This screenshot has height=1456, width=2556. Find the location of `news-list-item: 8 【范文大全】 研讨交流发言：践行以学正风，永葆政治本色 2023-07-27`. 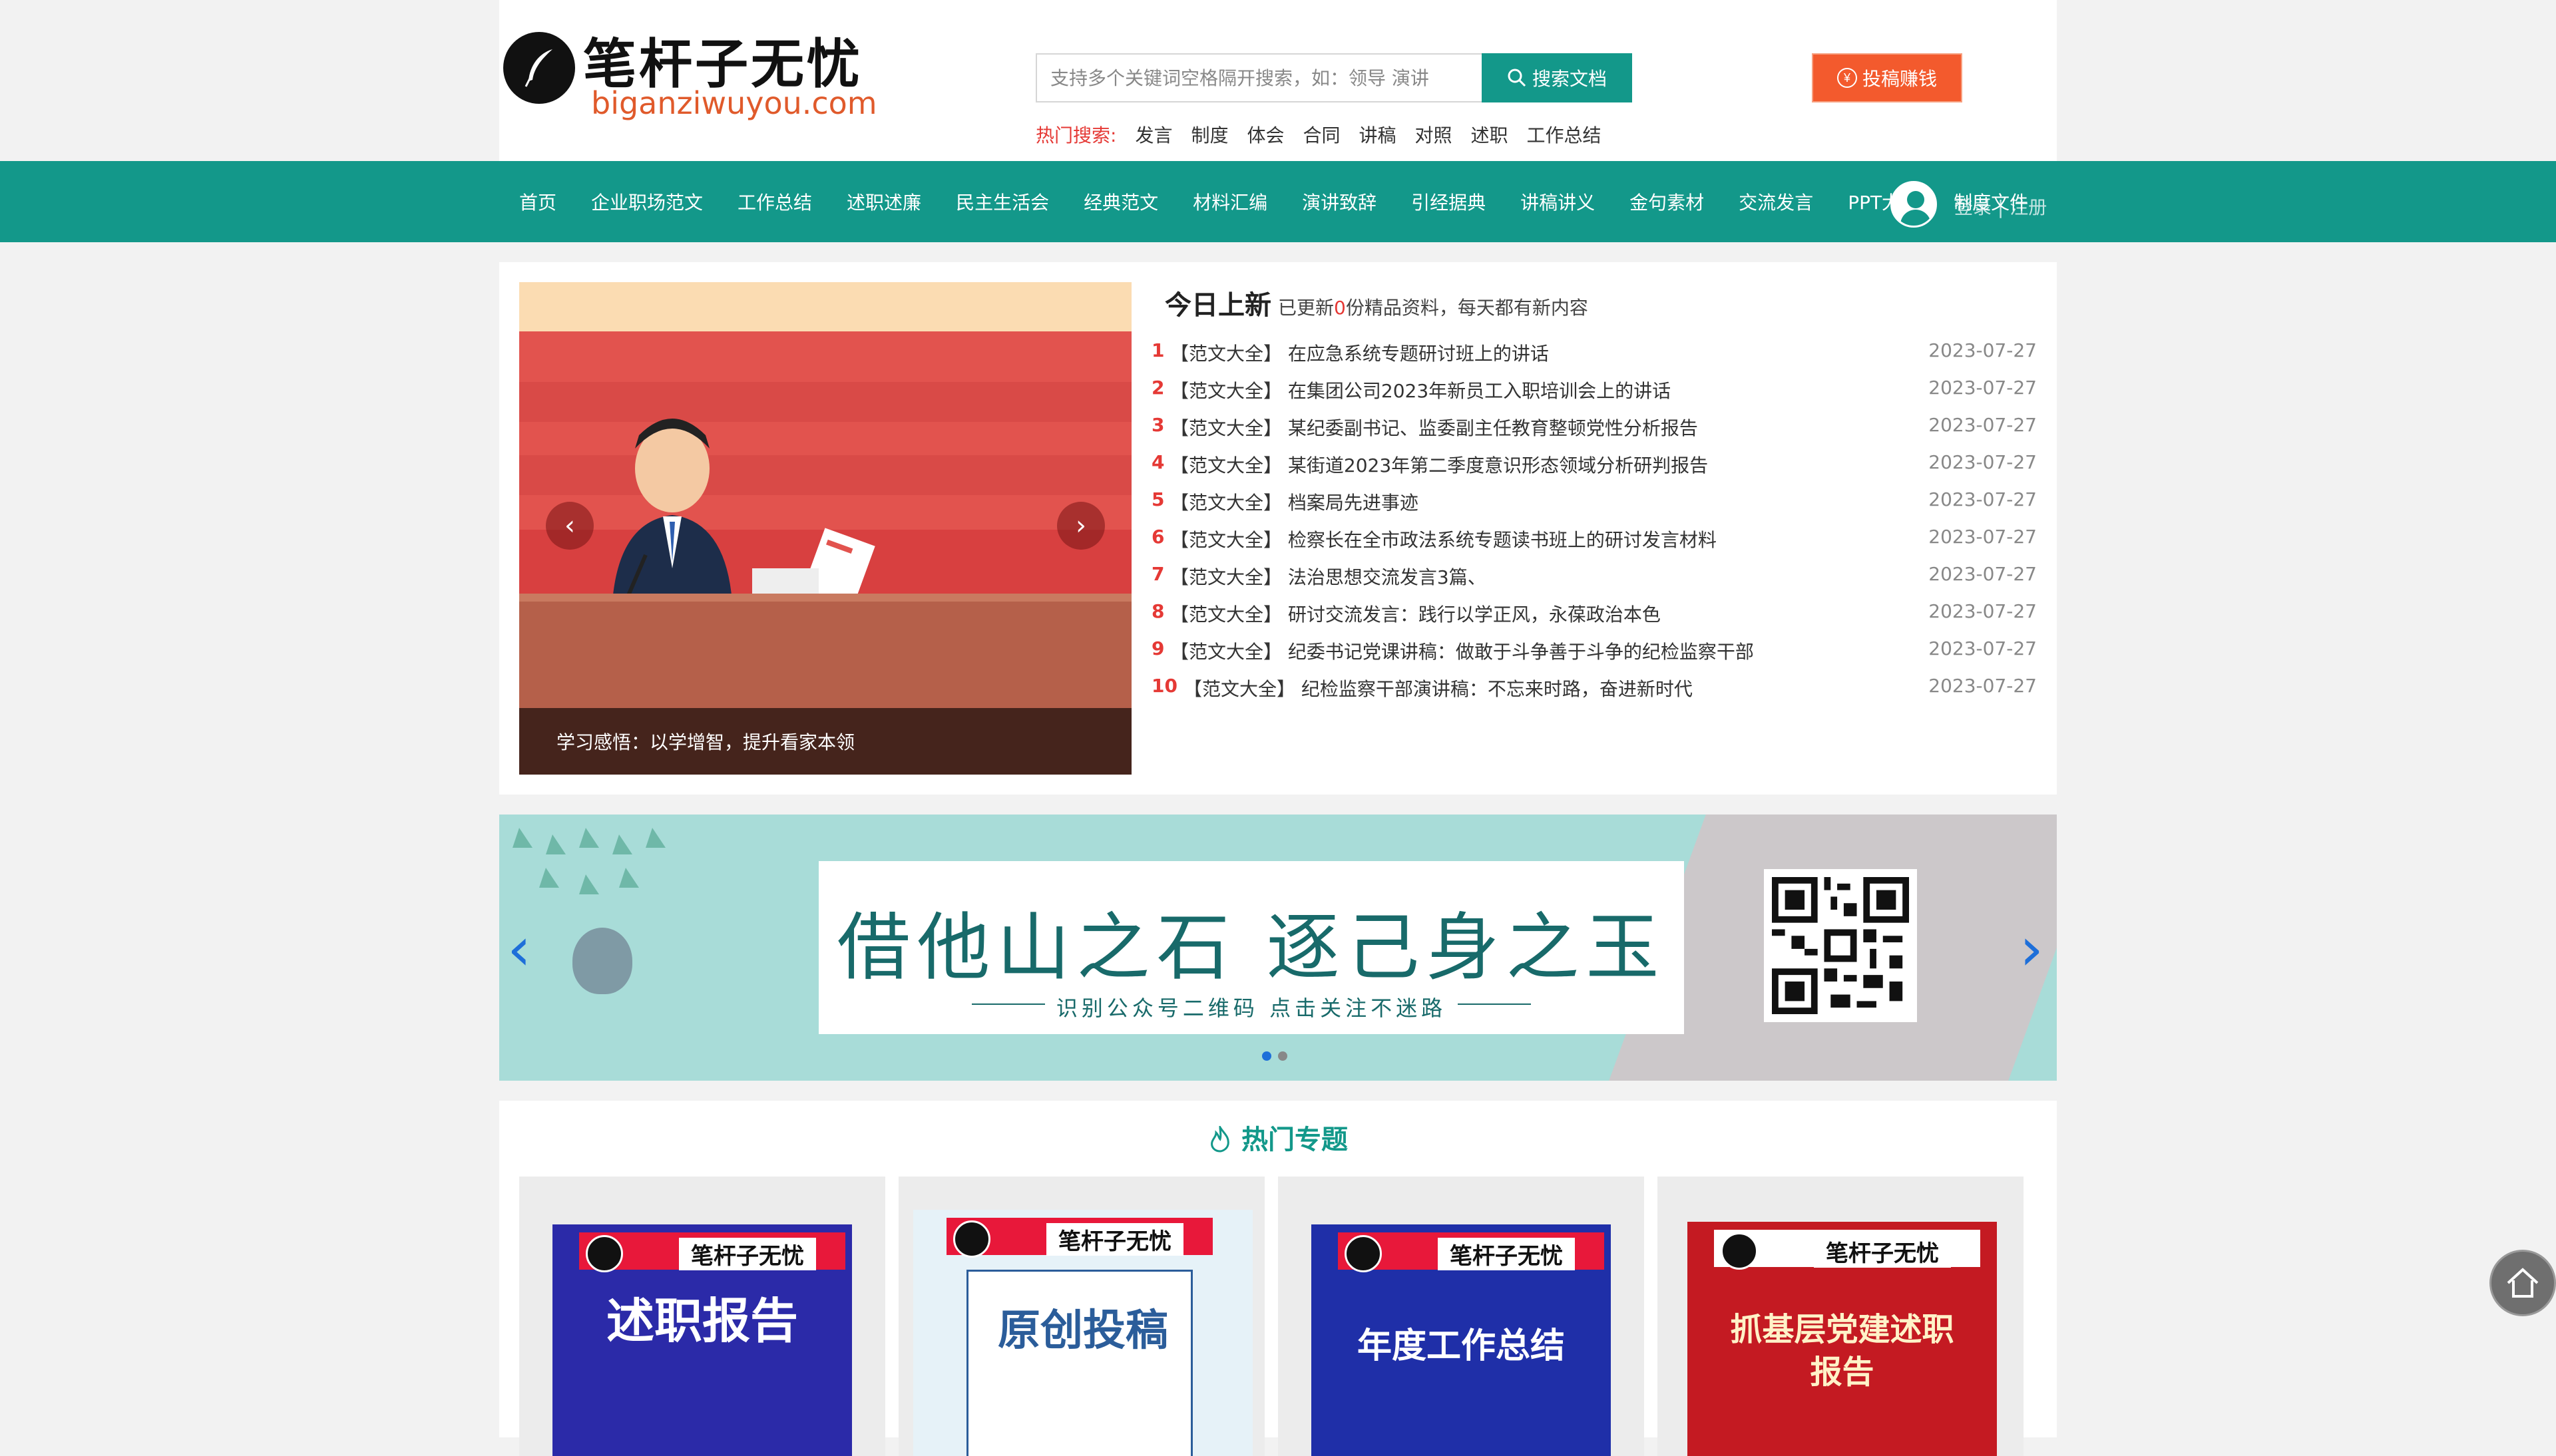

news-list-item: 8 【范文大全】 研讨交流发言：践行以学正风，永葆政治本色 2023-07-27 is located at coordinates (1594, 615).